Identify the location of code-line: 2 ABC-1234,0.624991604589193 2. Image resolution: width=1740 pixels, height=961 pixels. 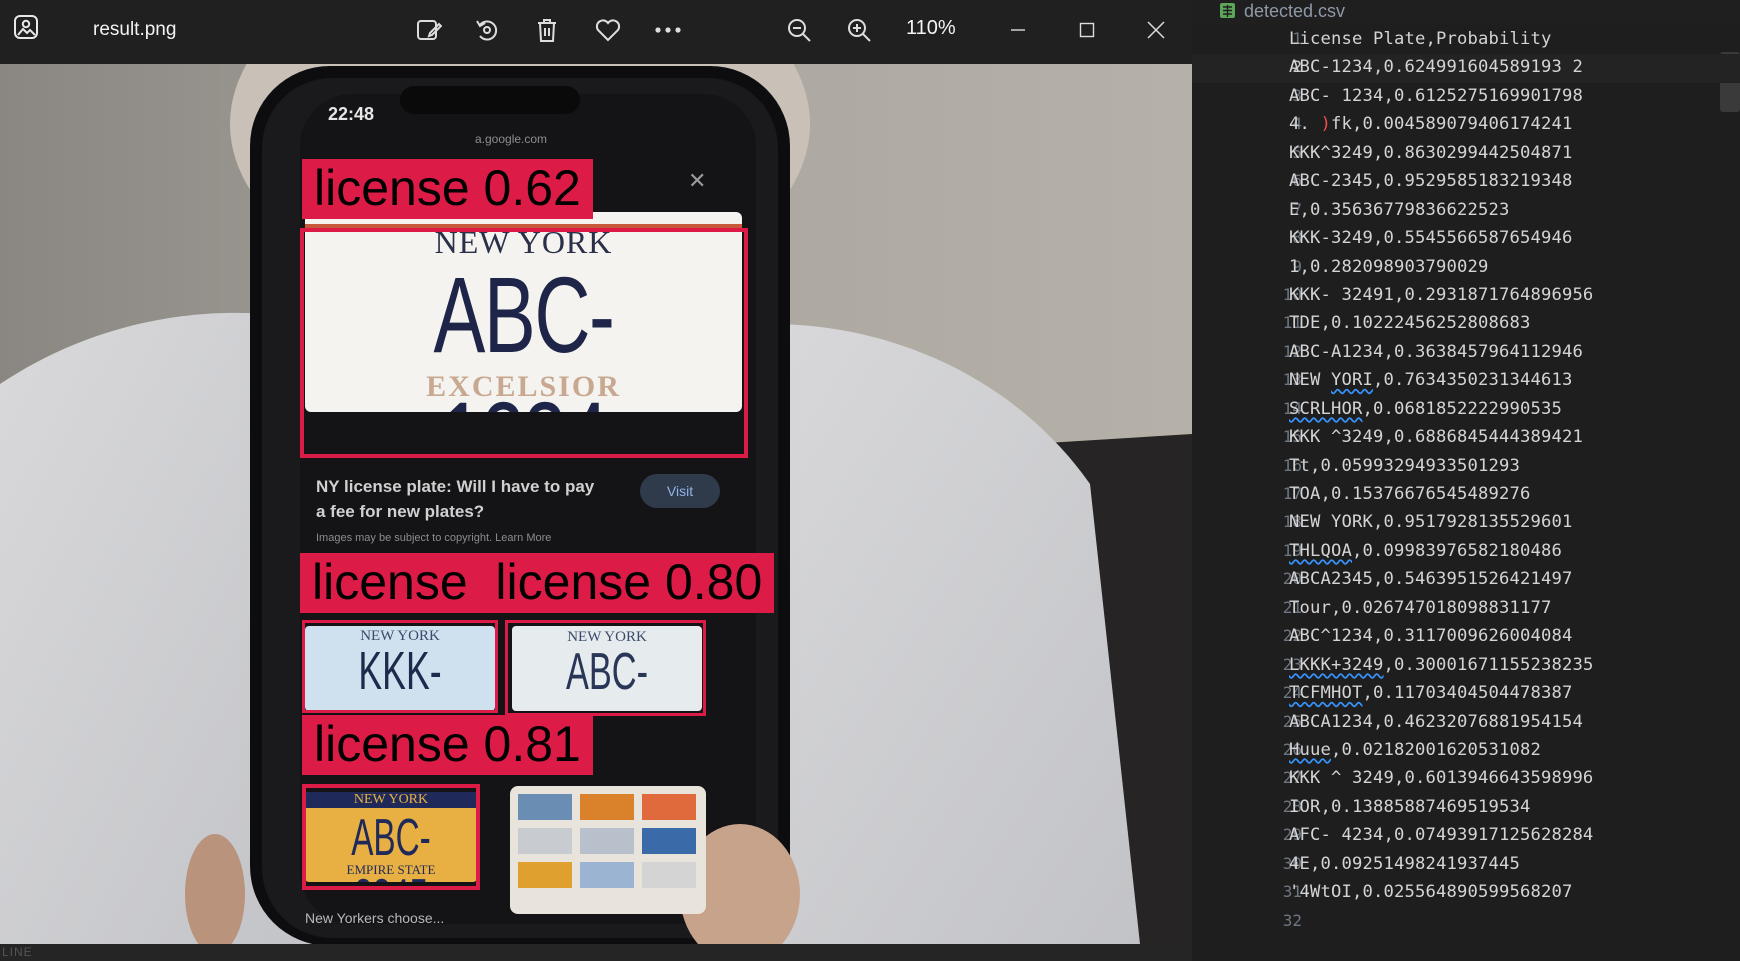
(1466, 68).